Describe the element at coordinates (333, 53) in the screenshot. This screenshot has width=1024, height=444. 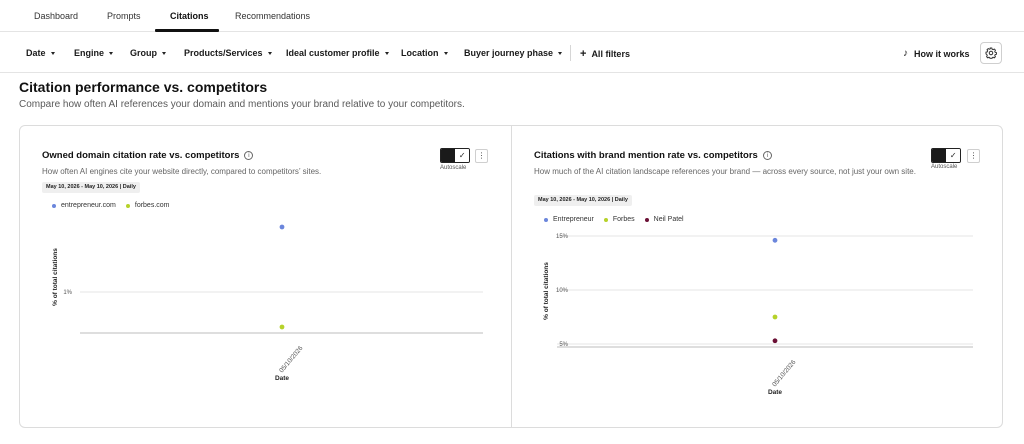
I see `filter-label: Ideal customer profile` at that location.